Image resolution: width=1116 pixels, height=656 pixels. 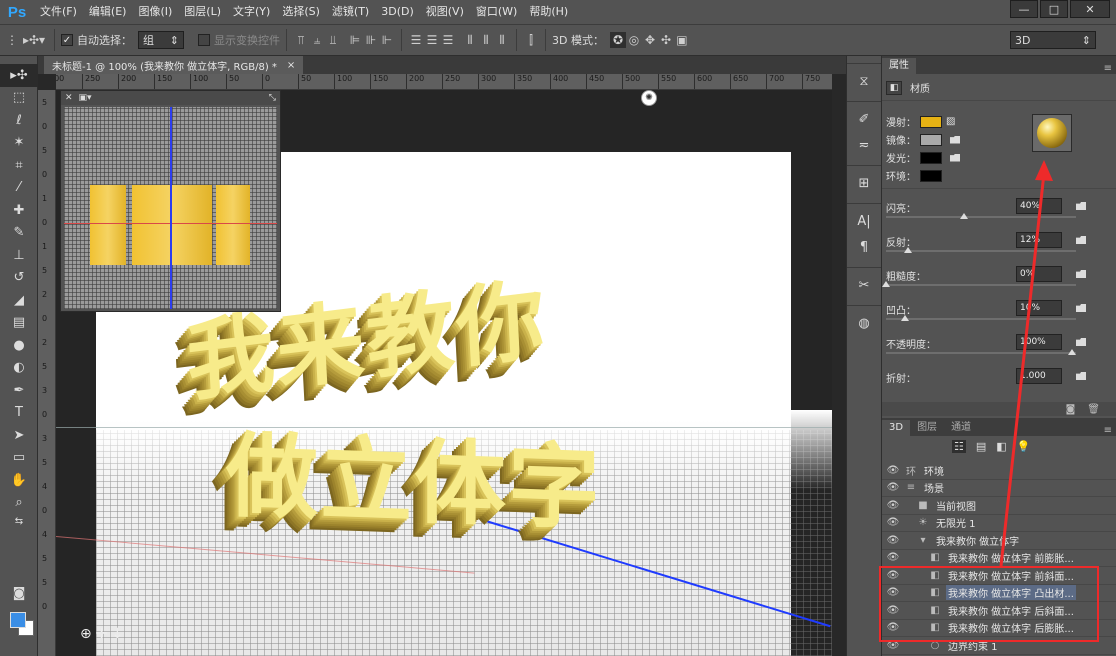 I want to click on magic-wand-tool-icon: ✶, so click(x=19, y=143).